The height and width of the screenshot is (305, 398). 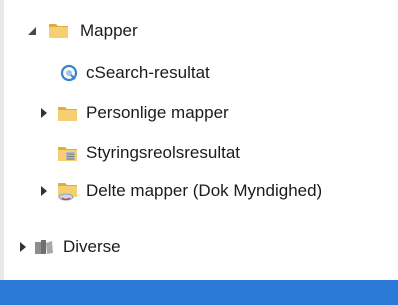 What do you see at coordinates (199, 31) in the screenshot?
I see `tree-node-mapper: Mapper` at bounding box center [199, 31].